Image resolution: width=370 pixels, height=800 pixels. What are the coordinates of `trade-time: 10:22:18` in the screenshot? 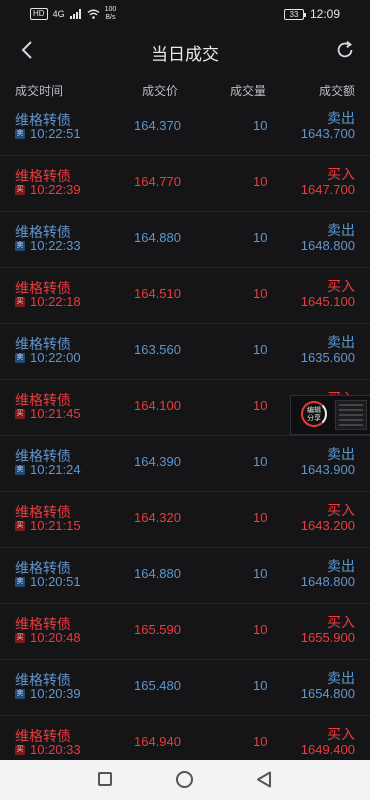 It's located at (55, 301).